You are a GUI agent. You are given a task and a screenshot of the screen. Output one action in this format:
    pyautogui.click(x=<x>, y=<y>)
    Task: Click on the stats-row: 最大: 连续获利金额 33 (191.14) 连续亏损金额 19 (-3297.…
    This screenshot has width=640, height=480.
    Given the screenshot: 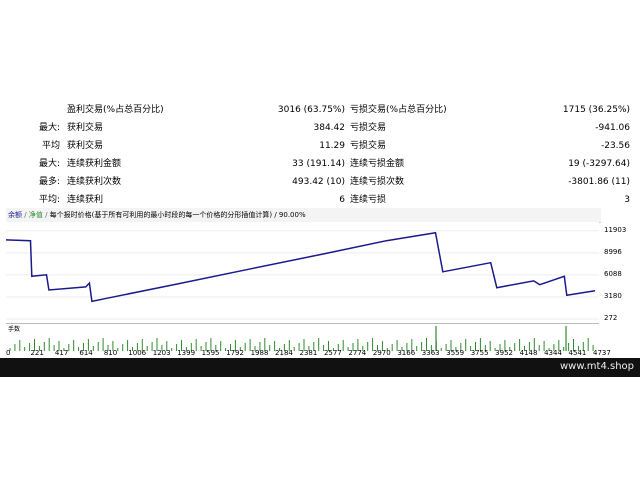 What is the action you would take?
    pyautogui.click(x=320, y=166)
    